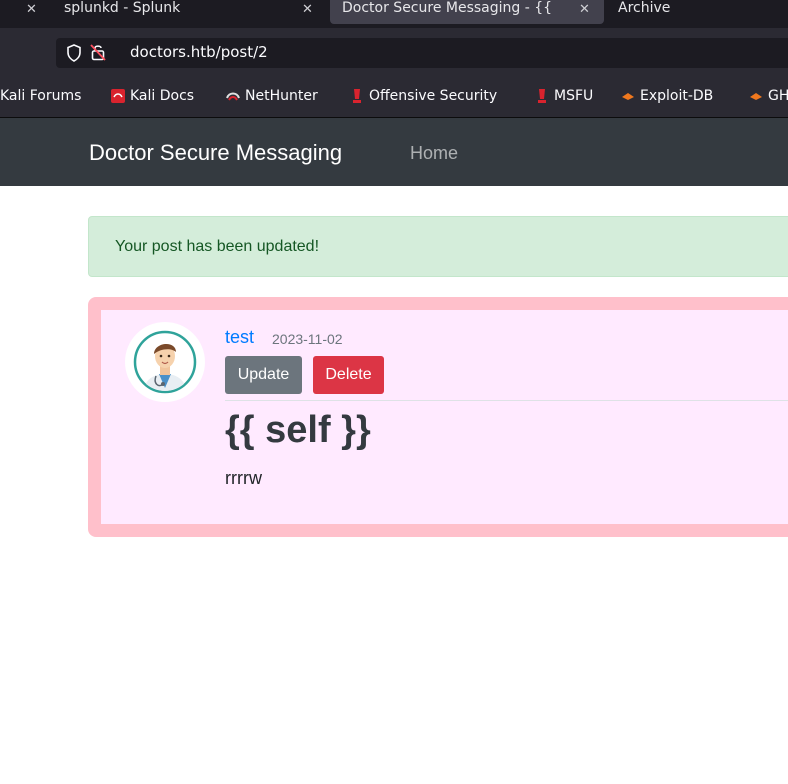  I want to click on shield-icon, so click(74, 53).